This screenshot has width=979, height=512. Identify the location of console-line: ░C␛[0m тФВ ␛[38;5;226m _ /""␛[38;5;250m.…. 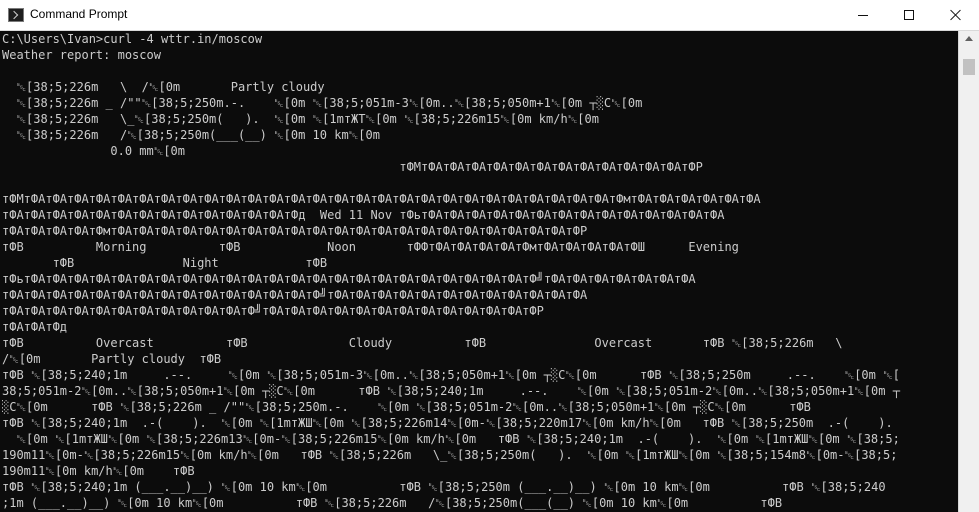
(406, 407).